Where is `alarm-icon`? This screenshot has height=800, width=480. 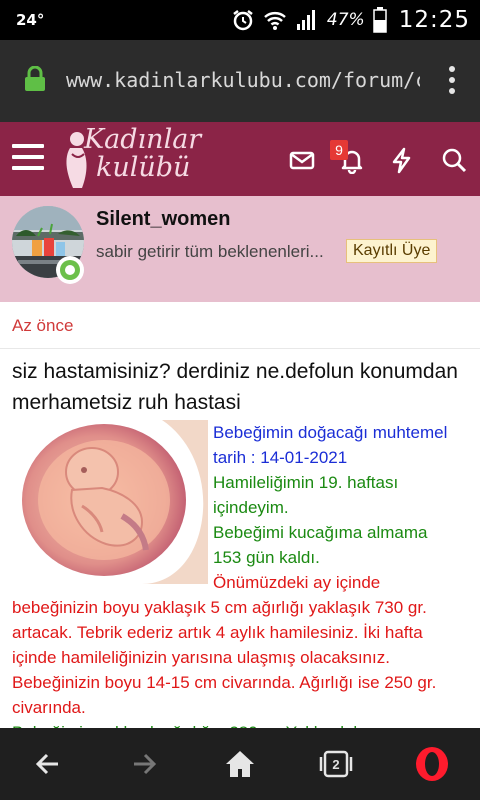 alarm-icon is located at coordinates (243, 20).